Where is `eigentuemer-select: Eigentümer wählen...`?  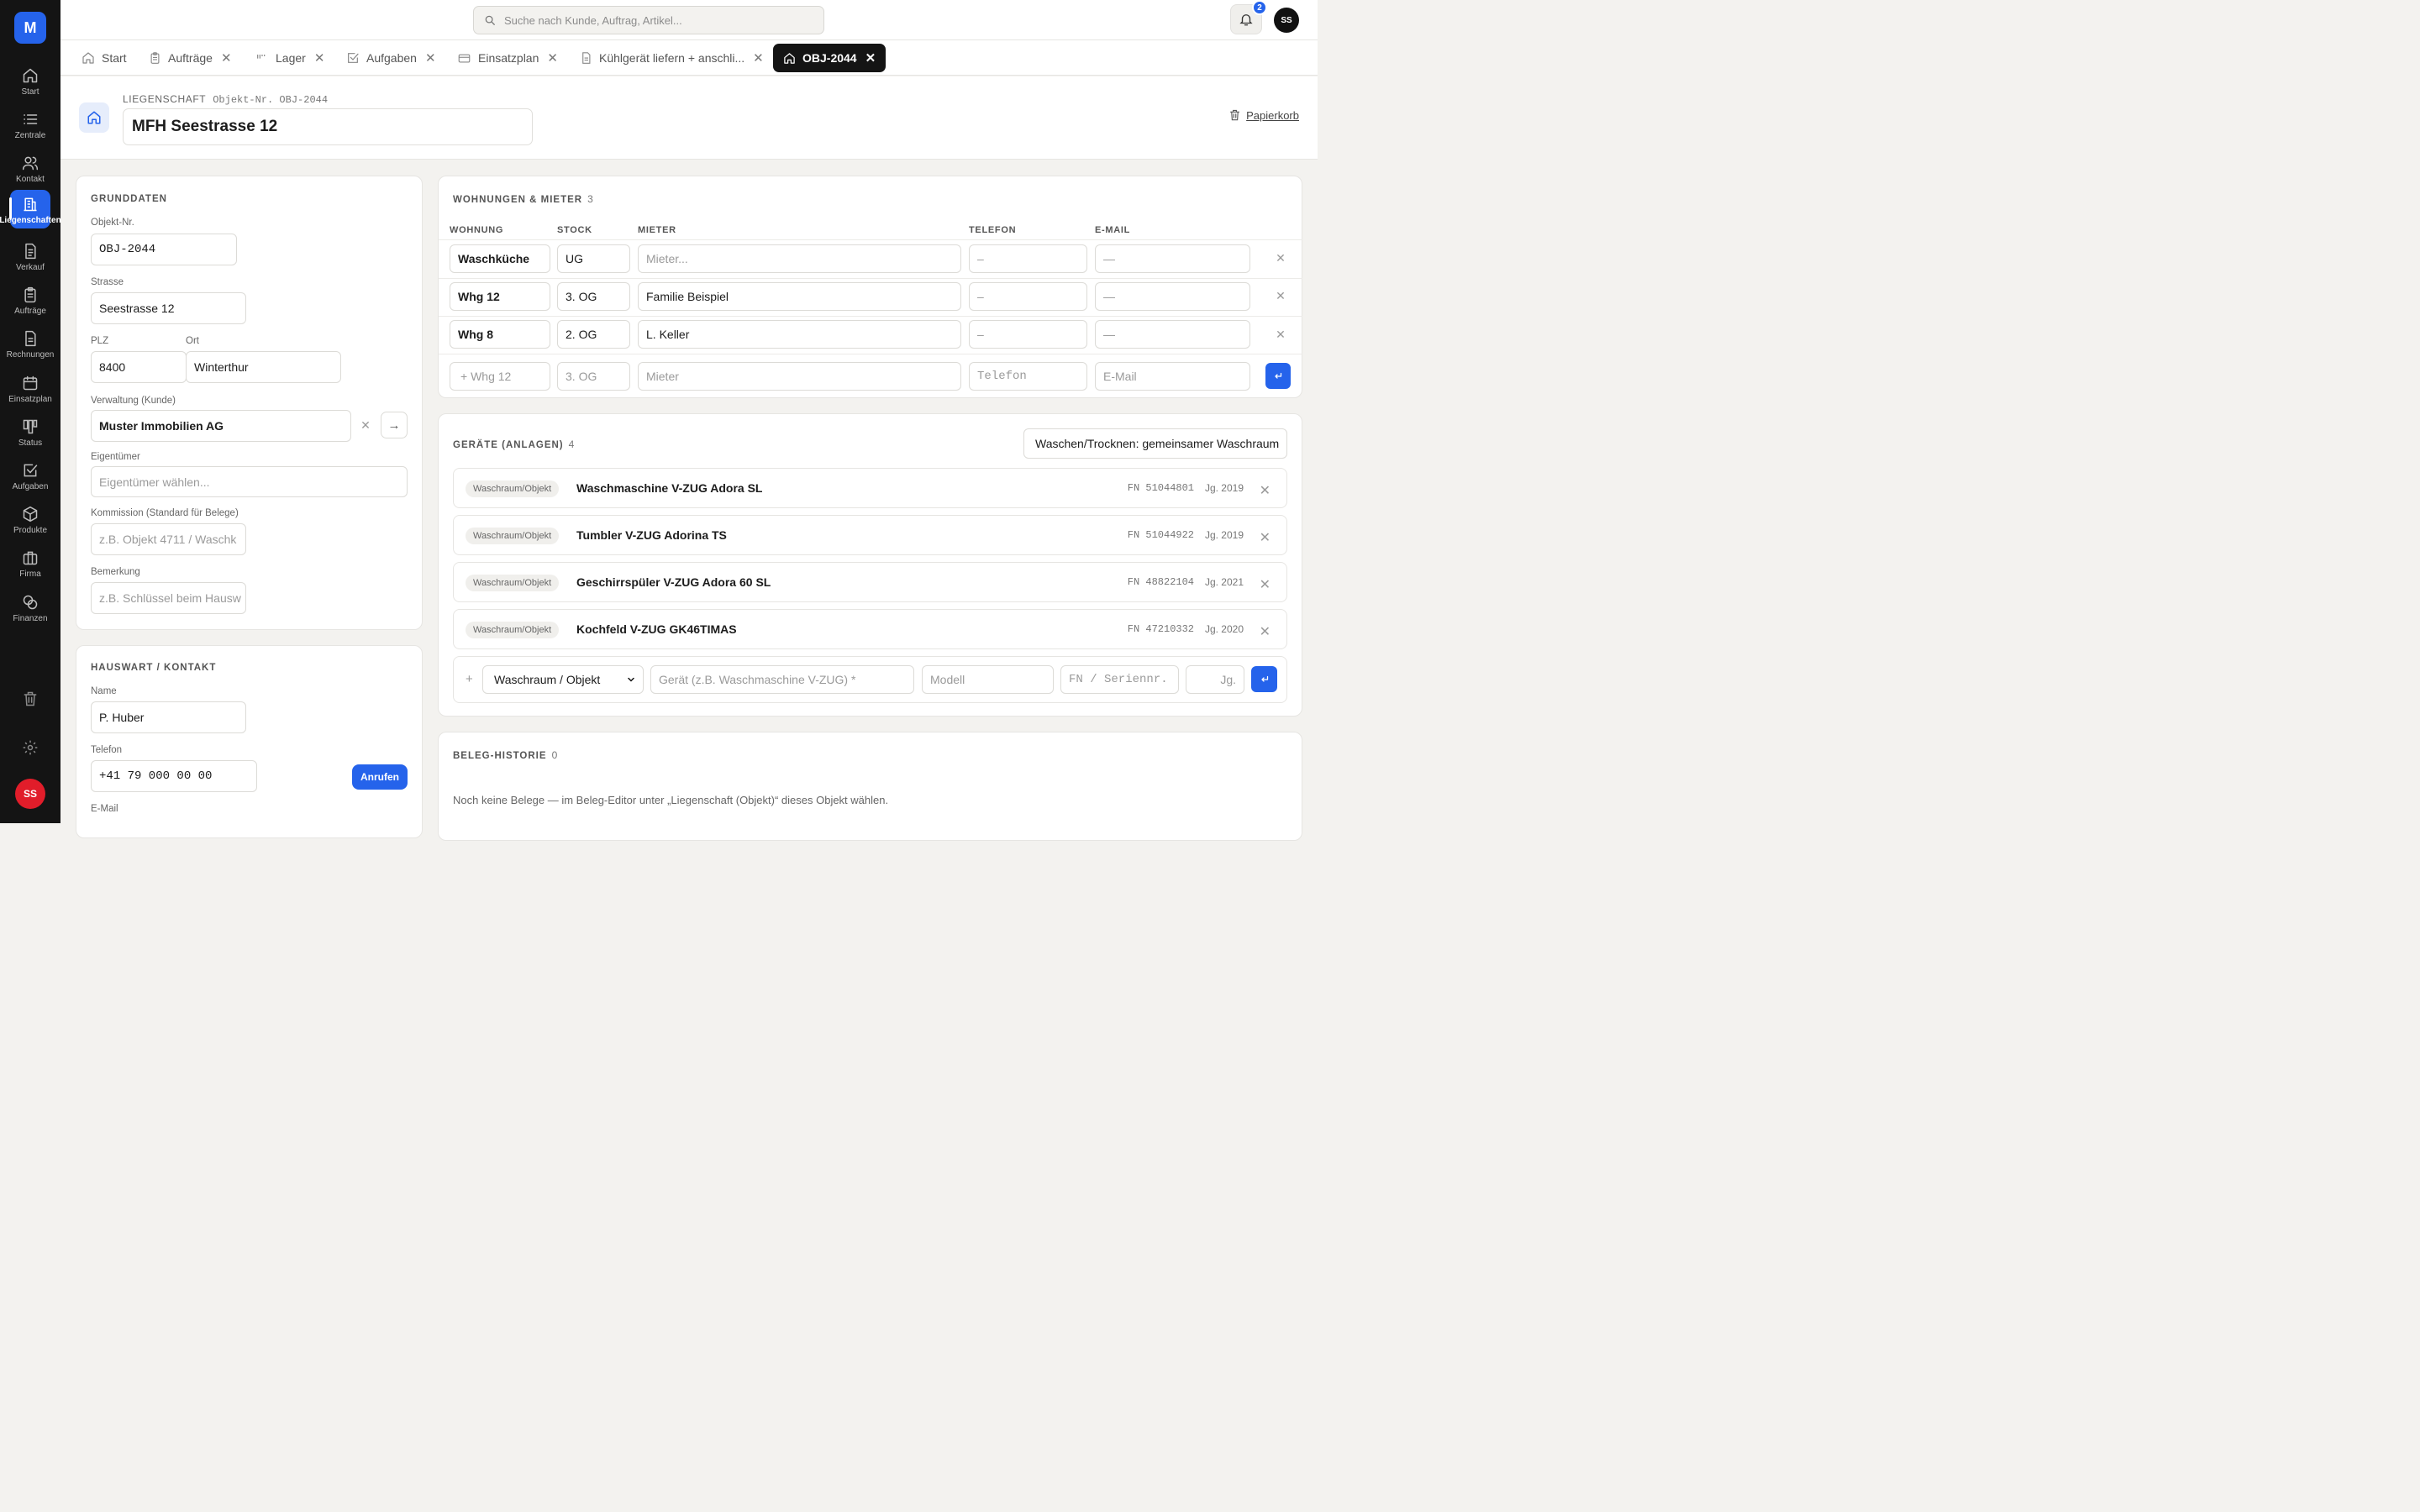 eigentuemer-select: Eigentümer wählen... is located at coordinates (249, 481).